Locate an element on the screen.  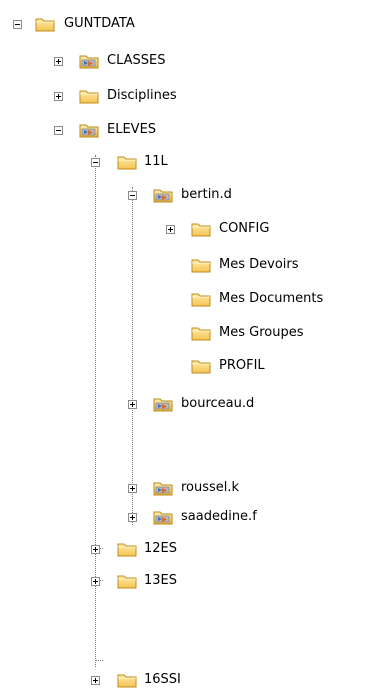
tree-node-label: 11L is located at coordinates (156, 161).